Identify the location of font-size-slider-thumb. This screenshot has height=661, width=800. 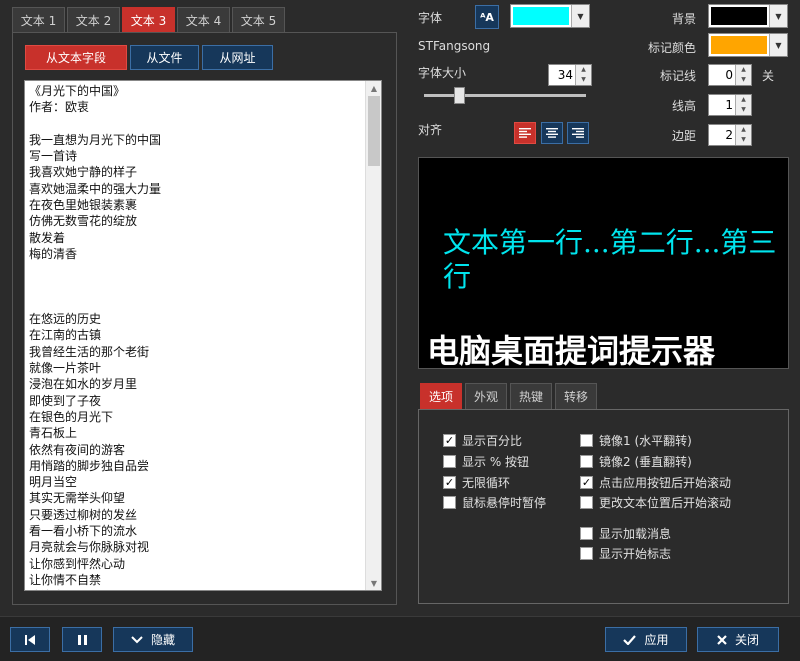
(460, 95).